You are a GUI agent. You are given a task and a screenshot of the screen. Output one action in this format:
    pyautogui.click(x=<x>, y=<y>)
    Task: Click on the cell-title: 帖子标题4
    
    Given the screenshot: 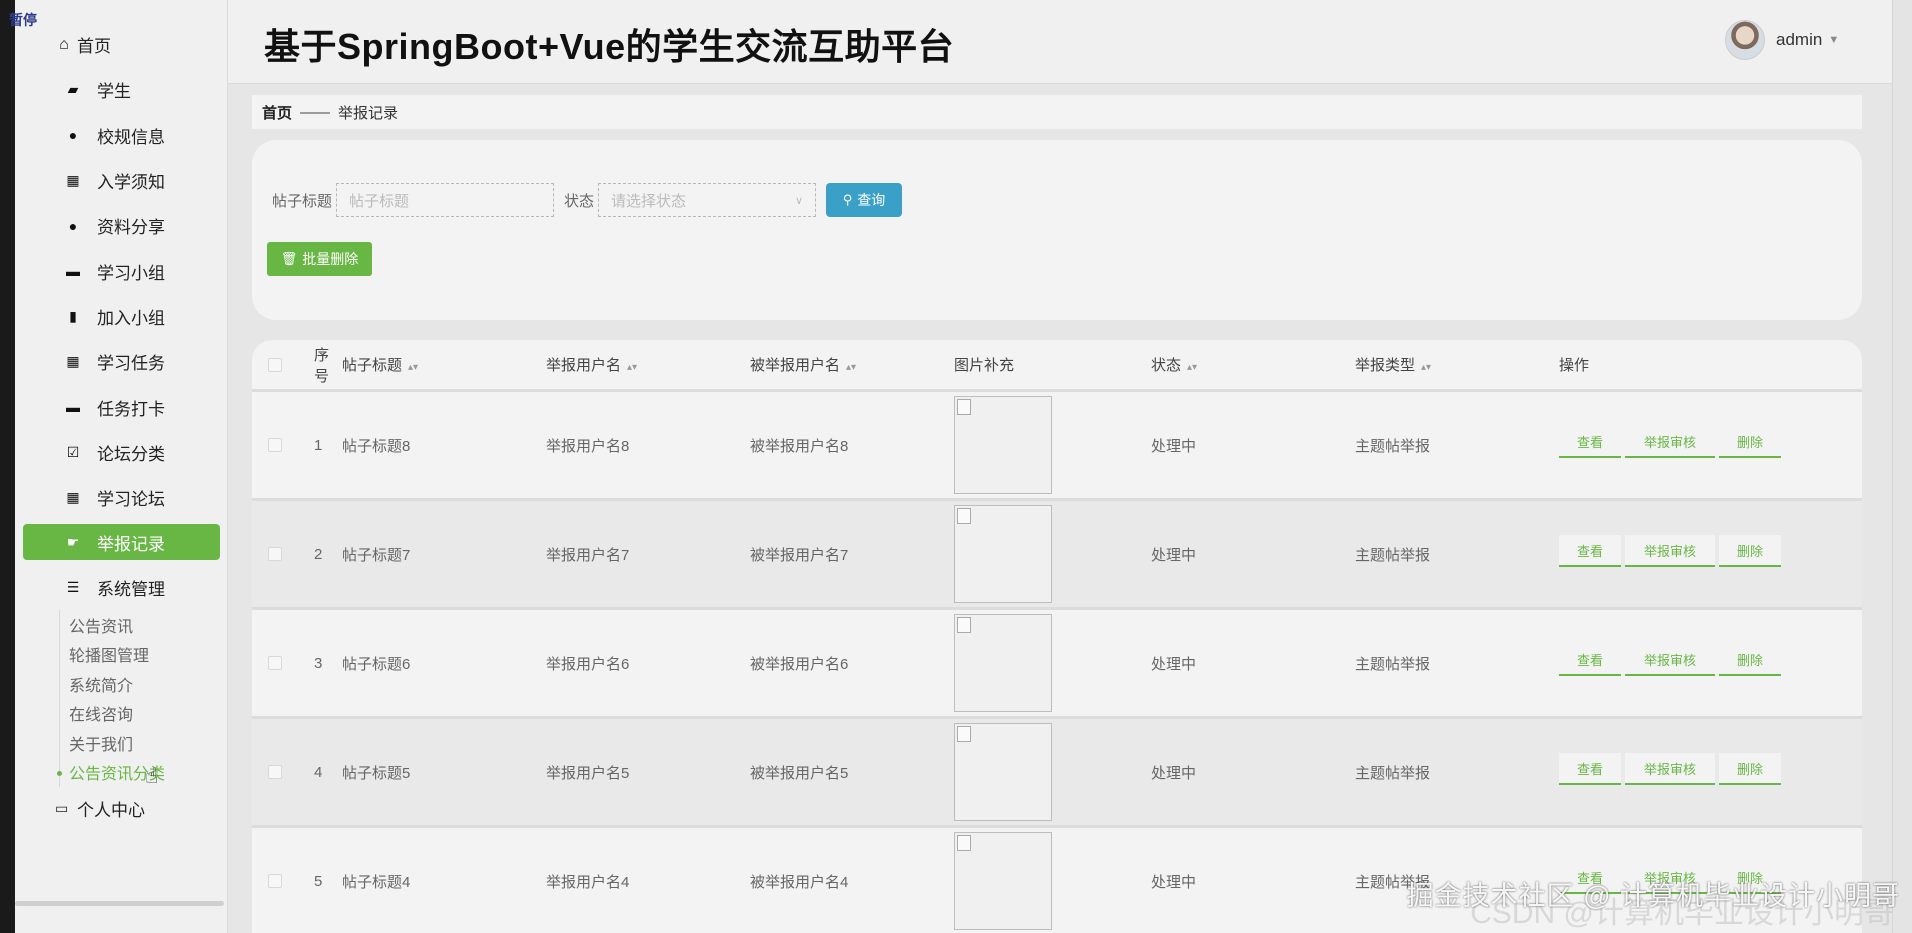 What is the action you would take?
    pyautogui.click(x=376, y=882)
    